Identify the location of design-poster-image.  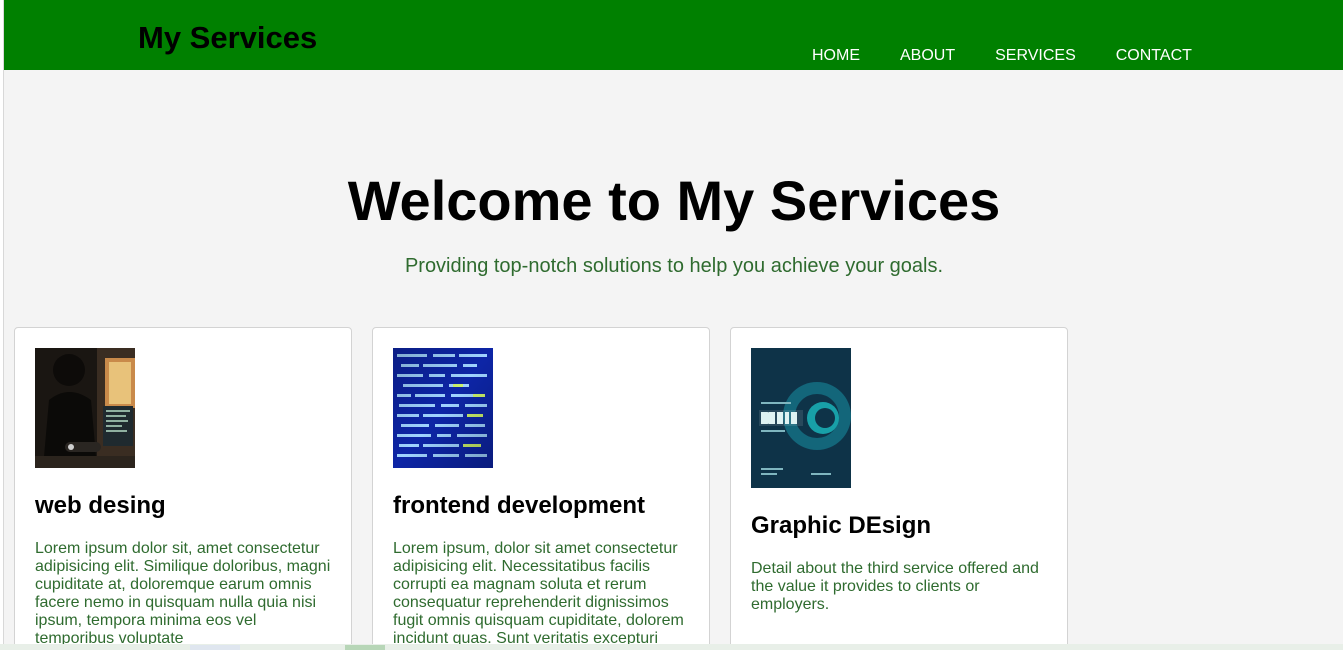
(801, 418).